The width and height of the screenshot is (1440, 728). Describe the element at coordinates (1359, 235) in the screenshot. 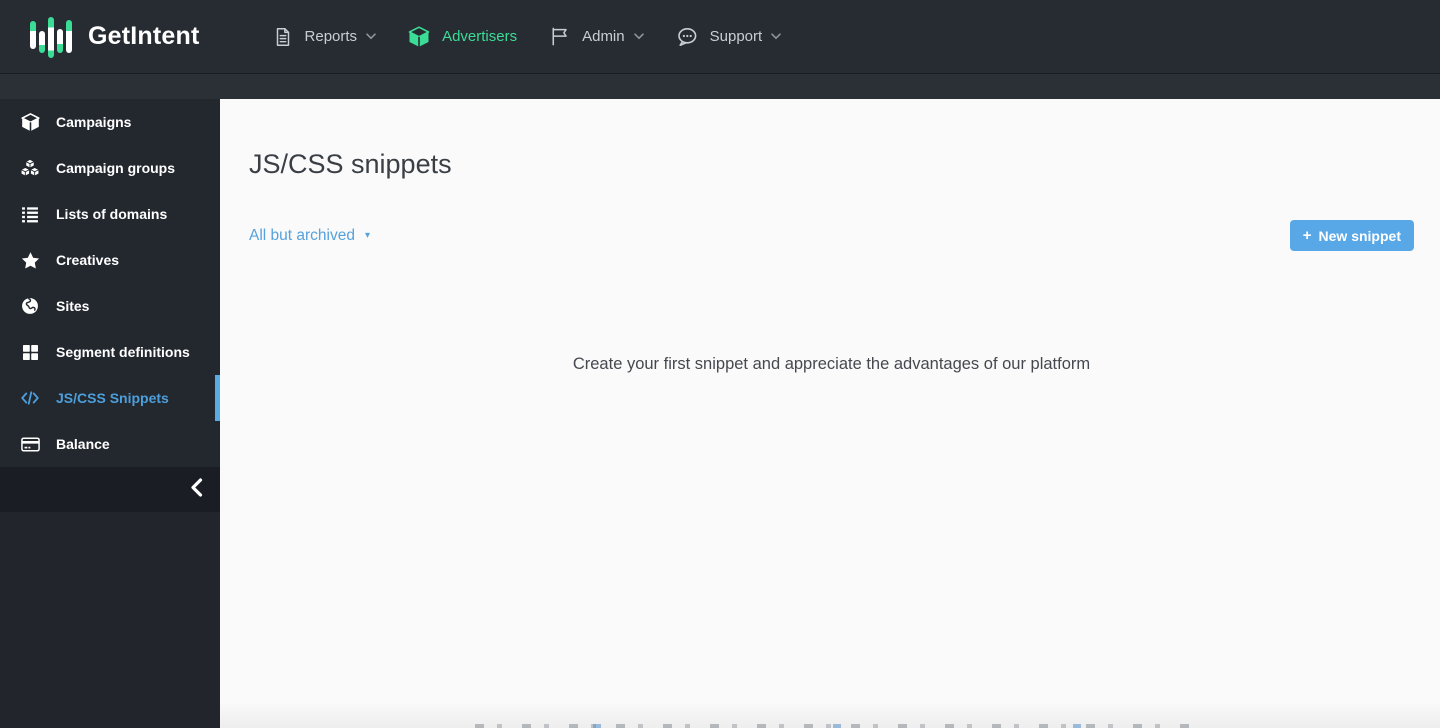

I see `new-snippet-button-label: New snippet` at that location.